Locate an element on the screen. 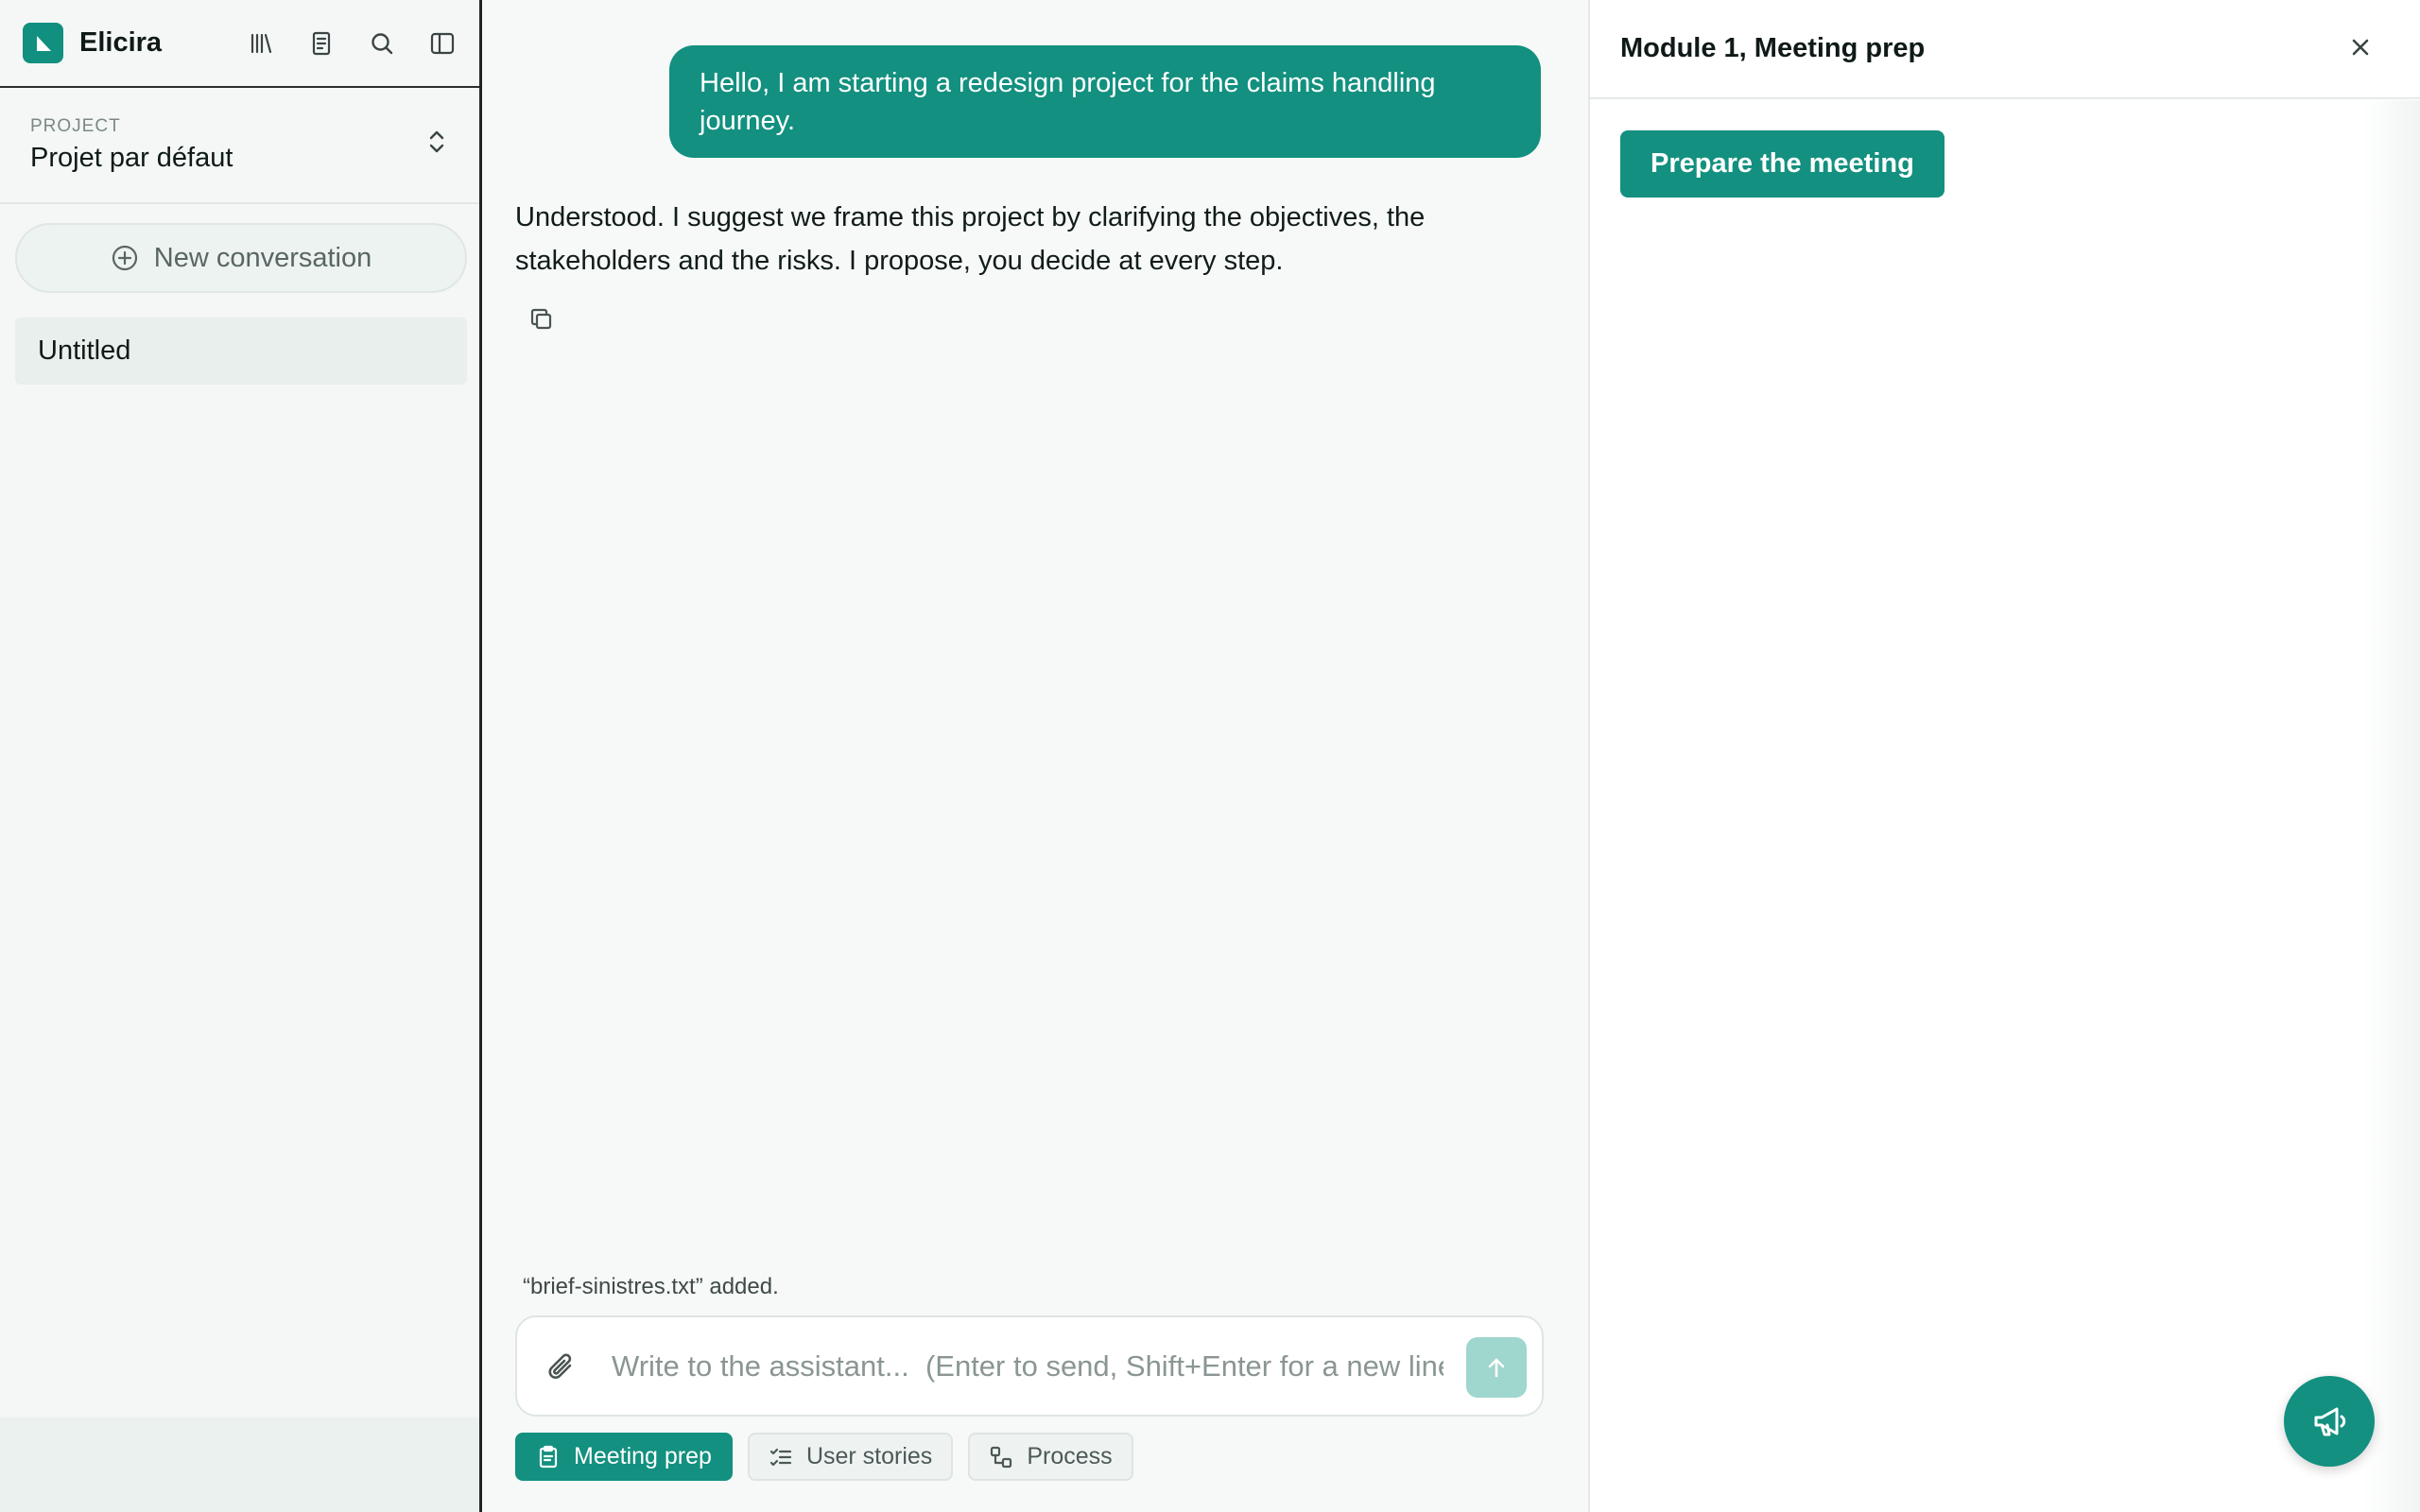 This screenshot has height=1512, width=2420. project-selector: PROJECT Projet par défaut is located at coordinates (239, 146).